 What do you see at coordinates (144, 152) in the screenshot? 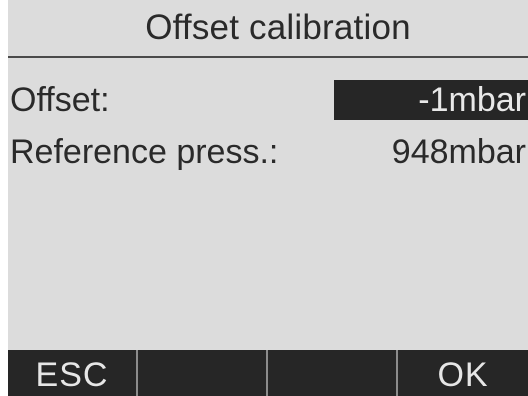
I see `reference-pressure-label: Reference press.:` at bounding box center [144, 152].